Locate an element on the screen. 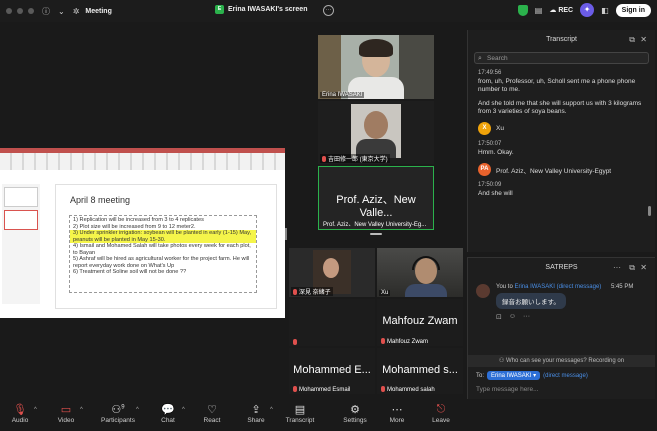 Image resolution: width=657 pixels, height=431 pixels. participant-display-name: Mahfouz Zwam is located at coordinates (420, 321).